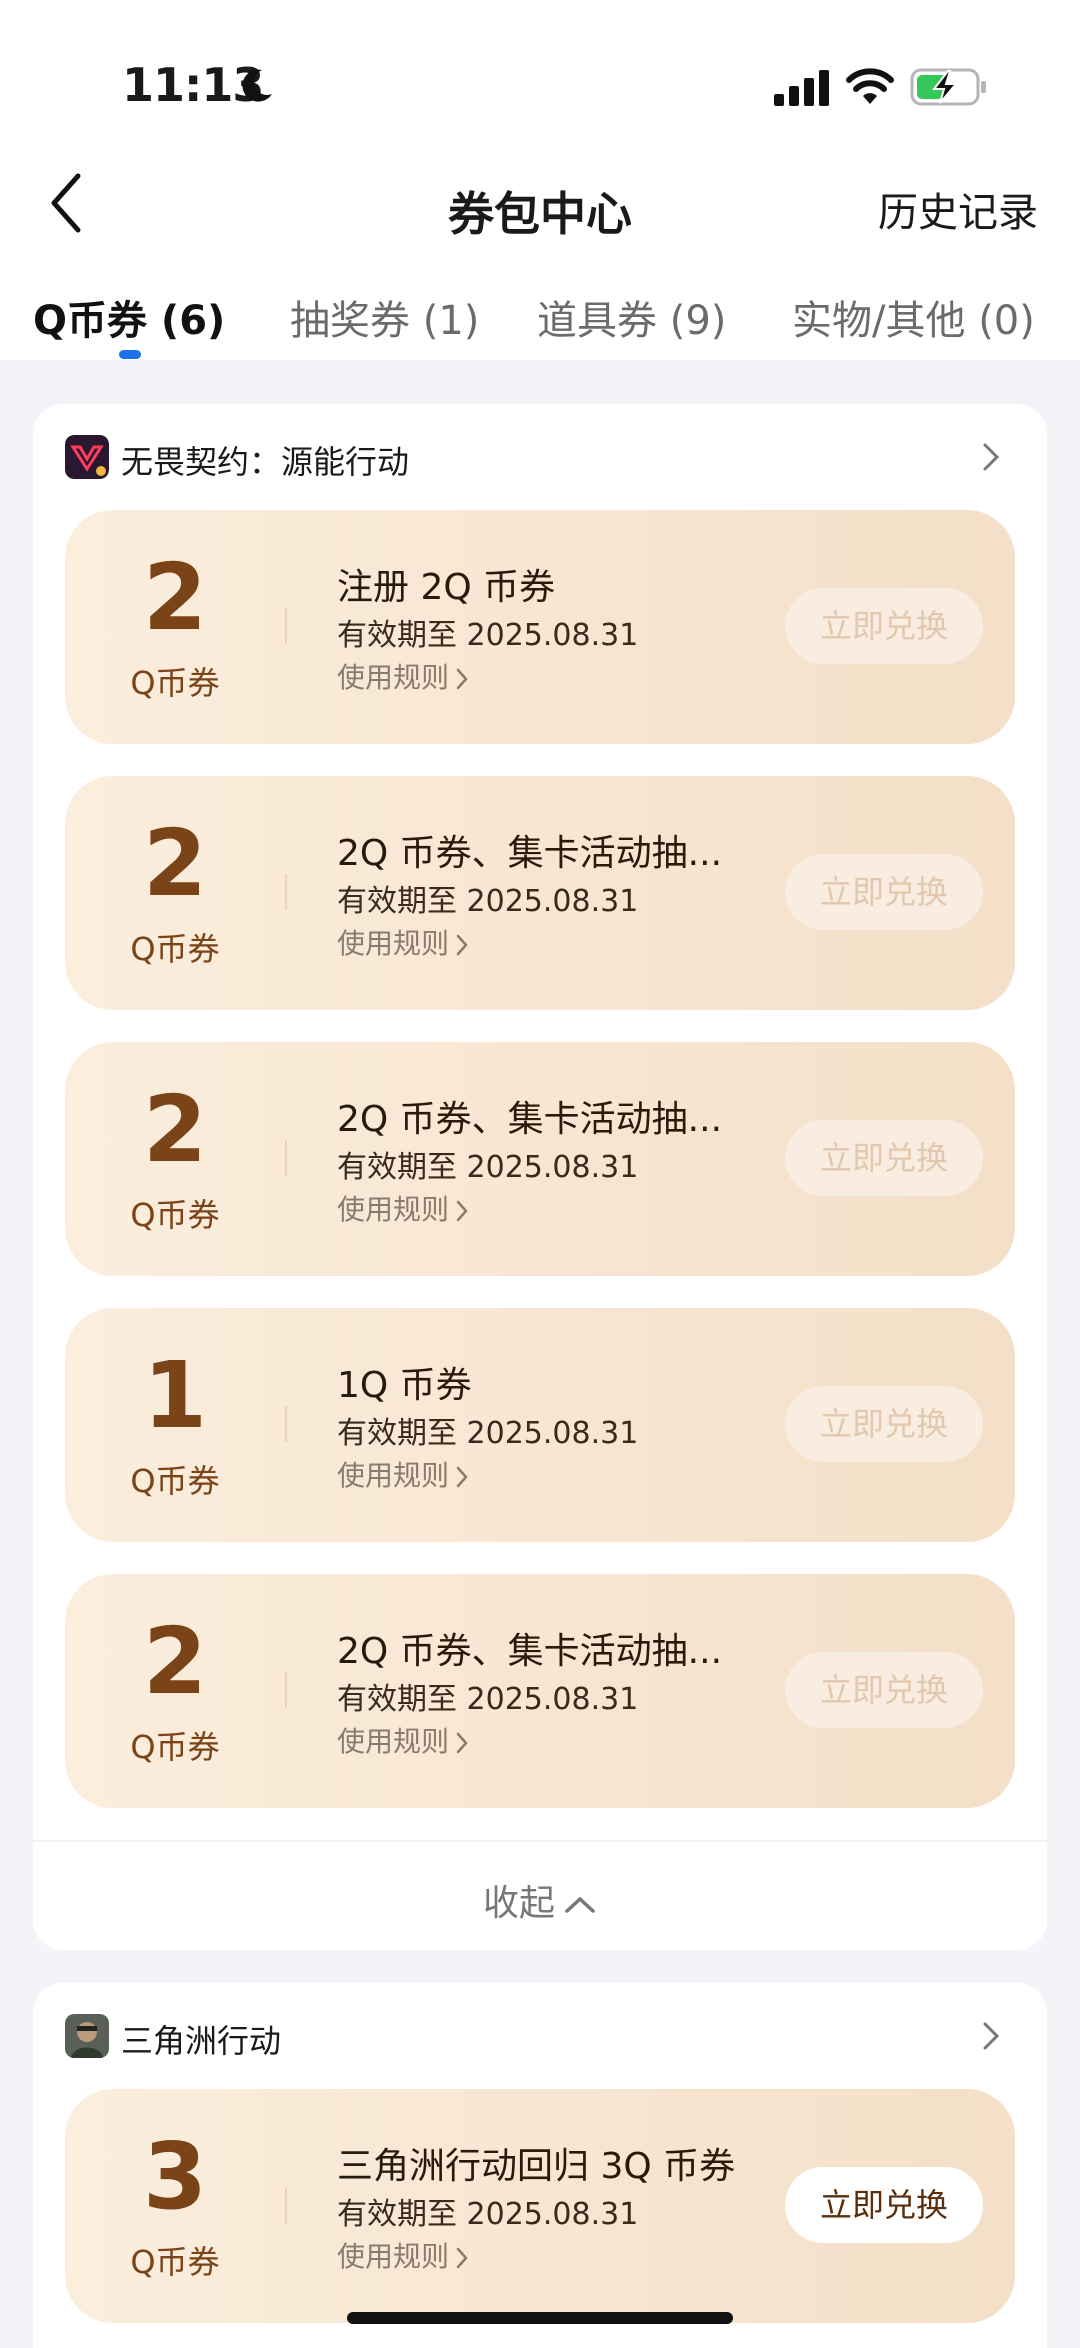 This screenshot has height=2348, width=1080. I want to click on coupon-name: 1Q 币券, so click(404, 1385).